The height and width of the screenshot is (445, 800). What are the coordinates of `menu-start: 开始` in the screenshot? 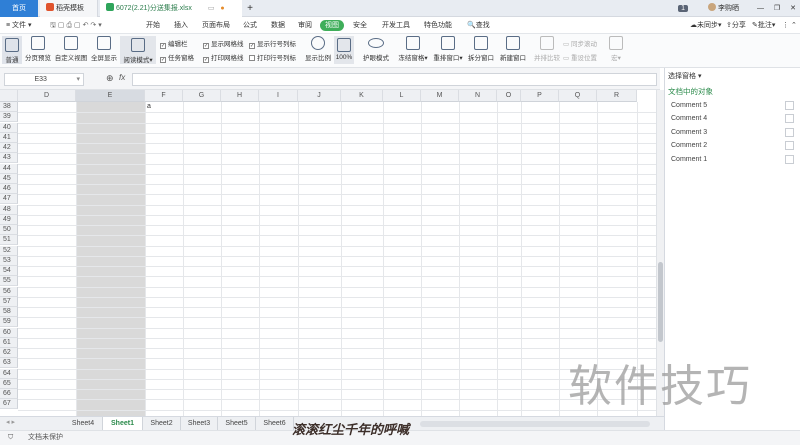 It's located at (153, 25).